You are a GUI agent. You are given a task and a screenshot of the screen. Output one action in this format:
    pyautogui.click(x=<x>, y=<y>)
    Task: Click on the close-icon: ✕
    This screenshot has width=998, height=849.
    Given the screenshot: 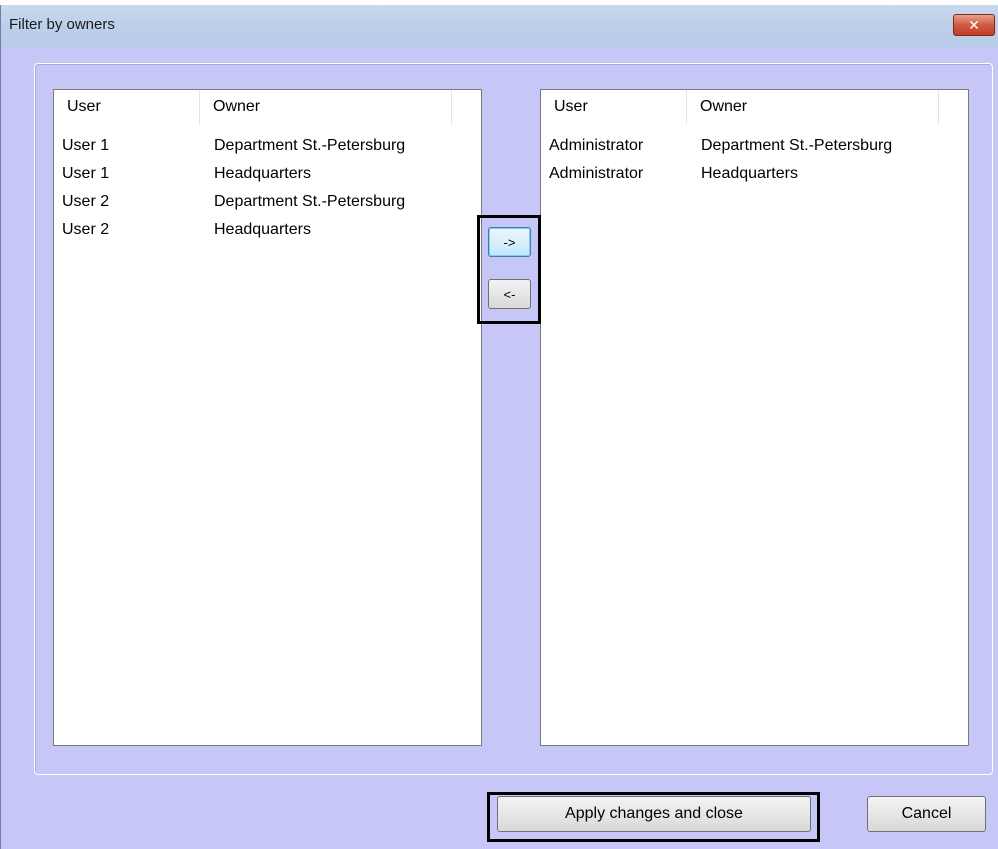 What is the action you would take?
    pyautogui.click(x=974, y=24)
    